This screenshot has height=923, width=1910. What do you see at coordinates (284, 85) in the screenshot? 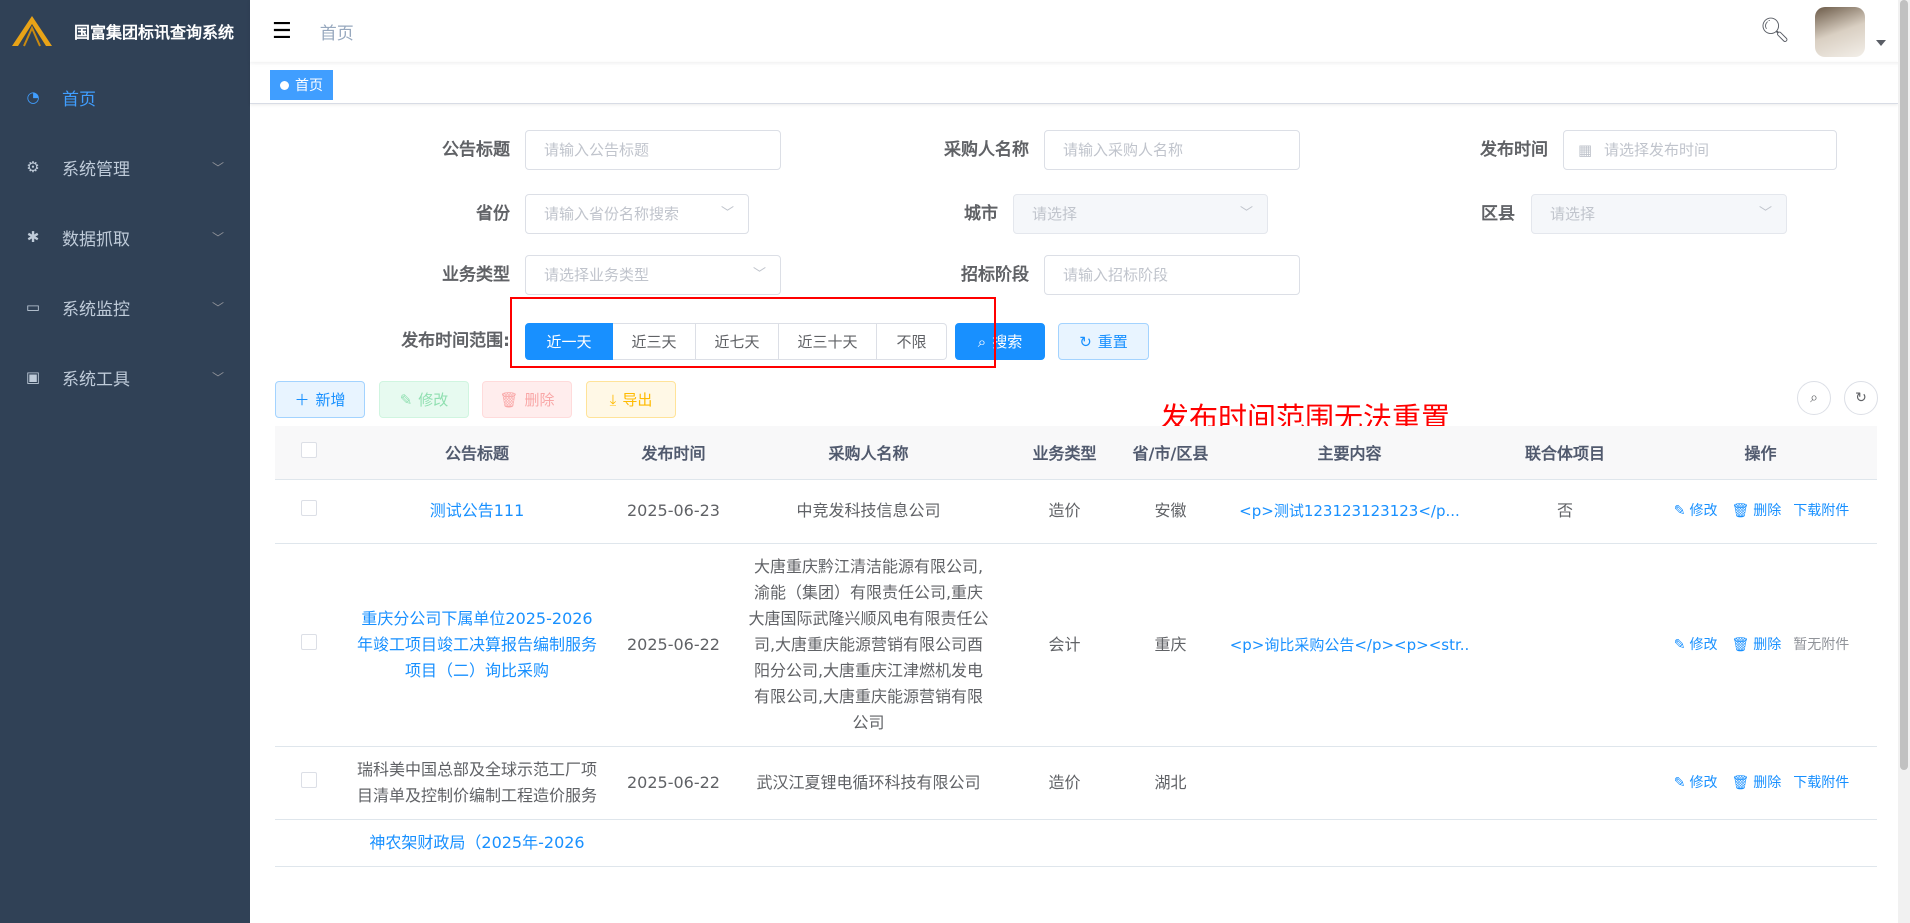
I see `dot-icon` at bounding box center [284, 85].